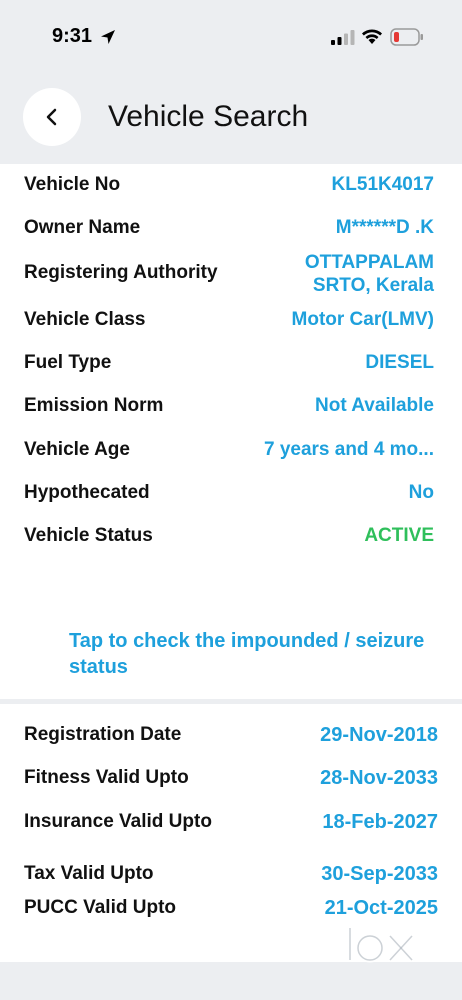 This screenshot has height=1000, width=462. What do you see at coordinates (369, 274) in the screenshot?
I see `detail-value: OTTAPPALAM SRTO, Kerala` at bounding box center [369, 274].